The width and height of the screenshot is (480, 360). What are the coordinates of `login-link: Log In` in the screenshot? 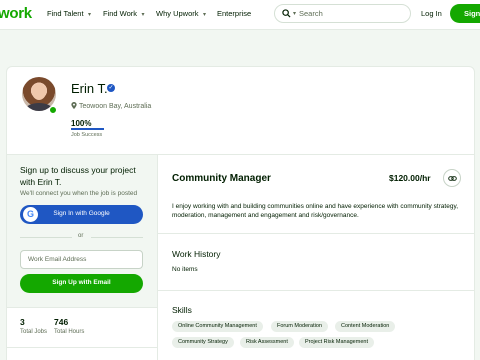 It's located at (431, 13).